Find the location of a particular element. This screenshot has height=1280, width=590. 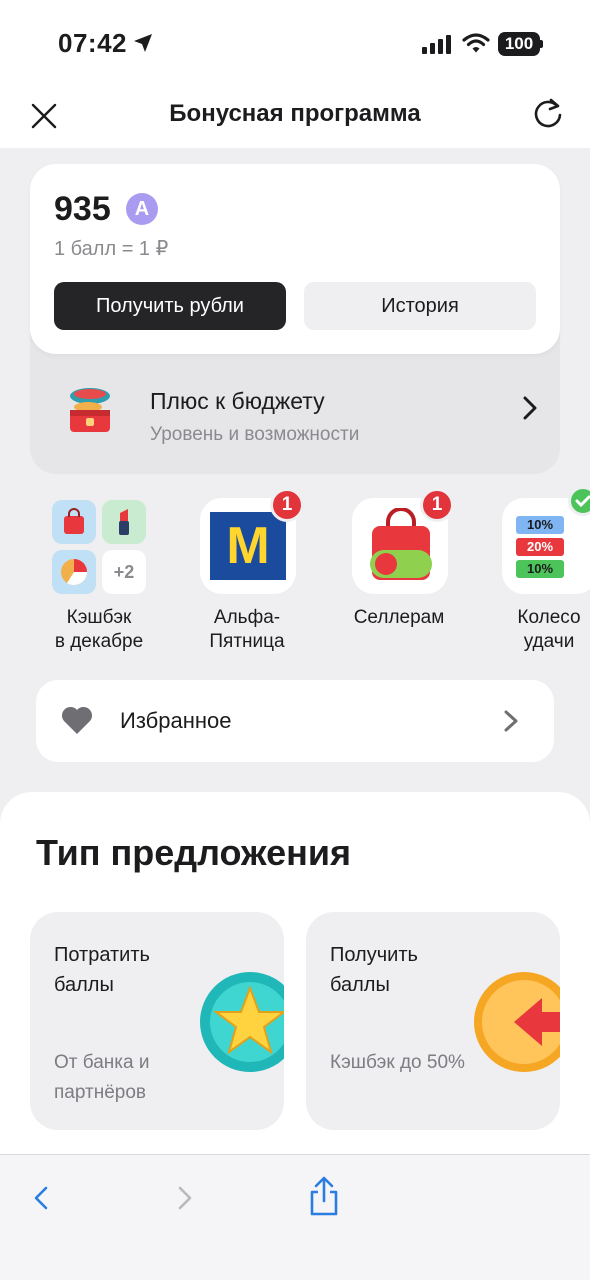

section-title: Тип предложения is located at coordinates (193, 852).